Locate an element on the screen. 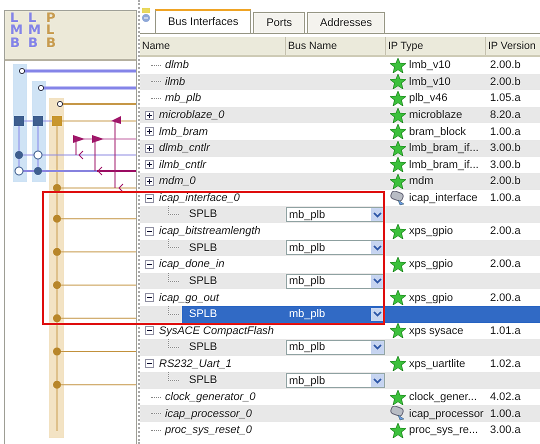  column-header: IP Version is located at coordinates (513, 46).